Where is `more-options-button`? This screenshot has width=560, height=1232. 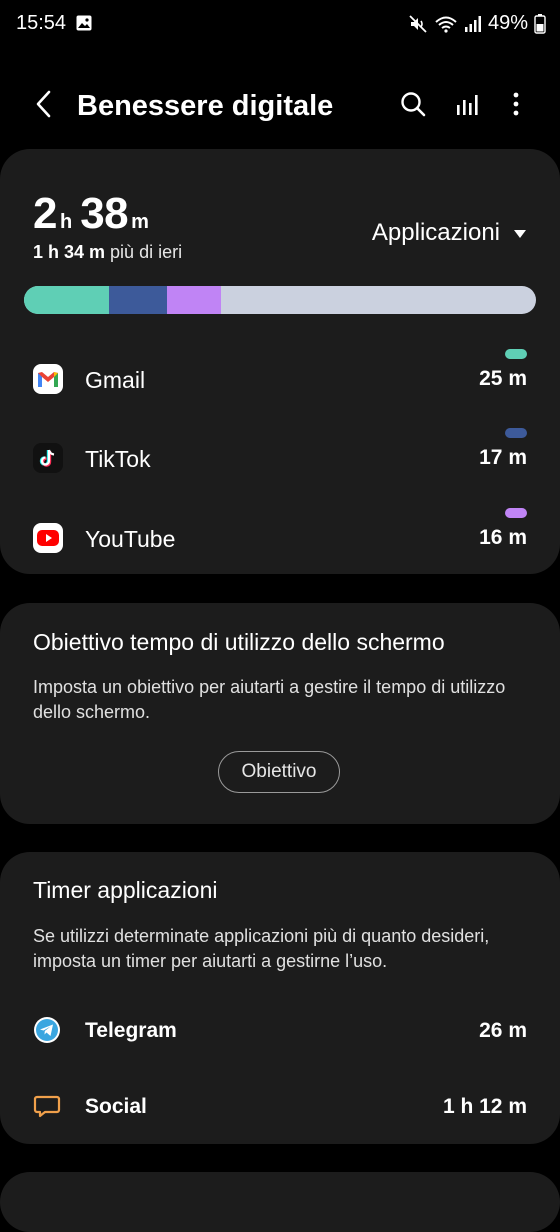 more-options-button is located at coordinates (516, 106).